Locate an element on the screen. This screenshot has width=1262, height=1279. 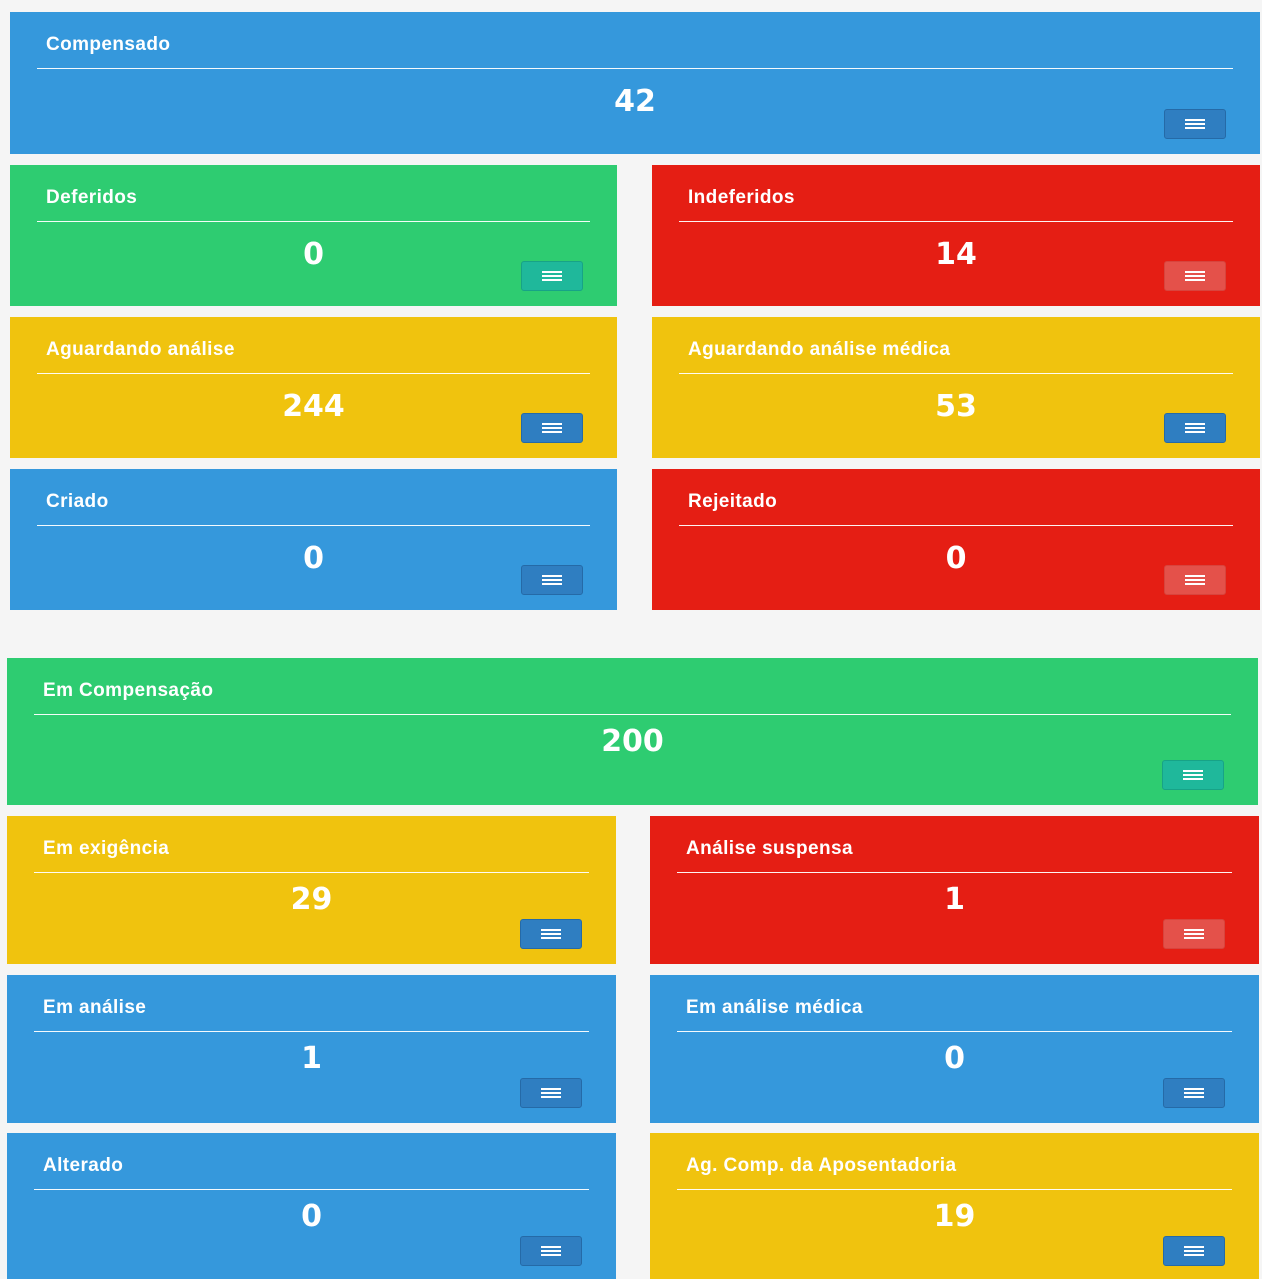
status-card-rejeitado: Rejeitado 0 is located at coordinates (956, 539).